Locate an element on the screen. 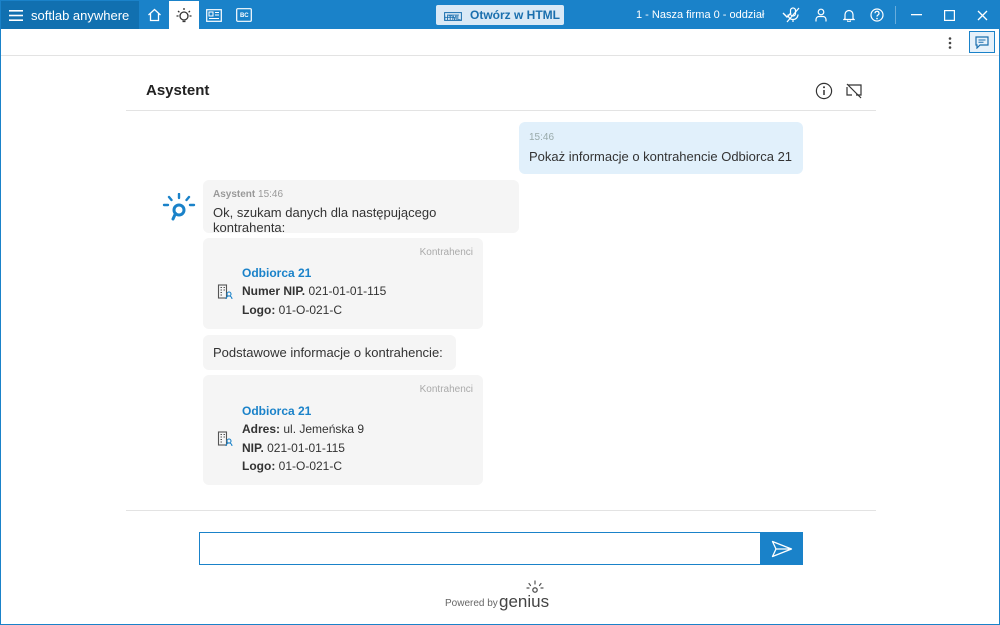 Image resolution: width=1000 pixels, height=625 pixels. powered-by: Powered by genius is located at coordinates (505, 595).